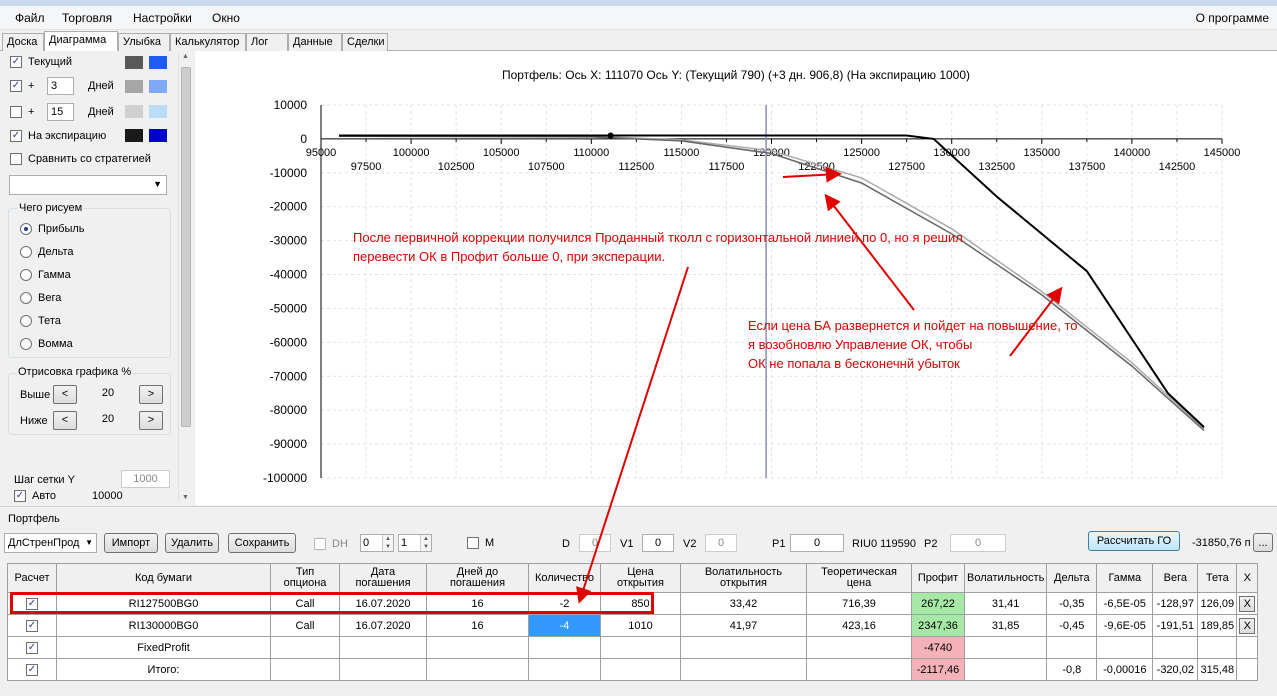 This screenshot has height=696, width=1277. Describe the element at coordinates (158, 86) in the screenshot. I see `plus1-blue-swatch` at that location.